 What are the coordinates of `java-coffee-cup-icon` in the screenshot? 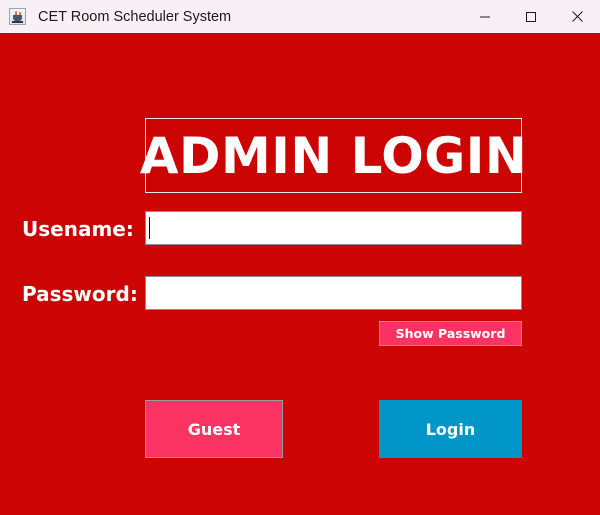 It's located at (17, 16).